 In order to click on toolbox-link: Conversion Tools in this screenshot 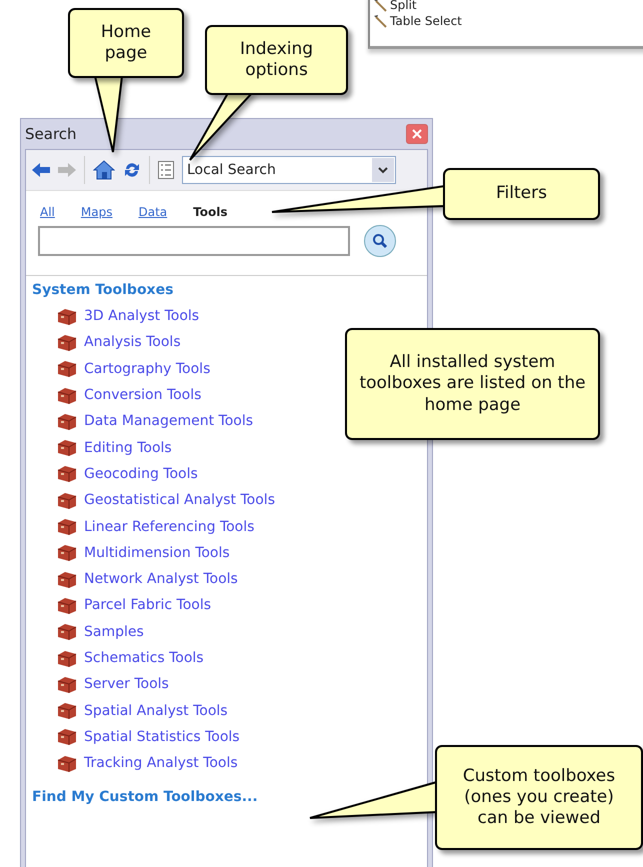, I will do `click(143, 395)`.